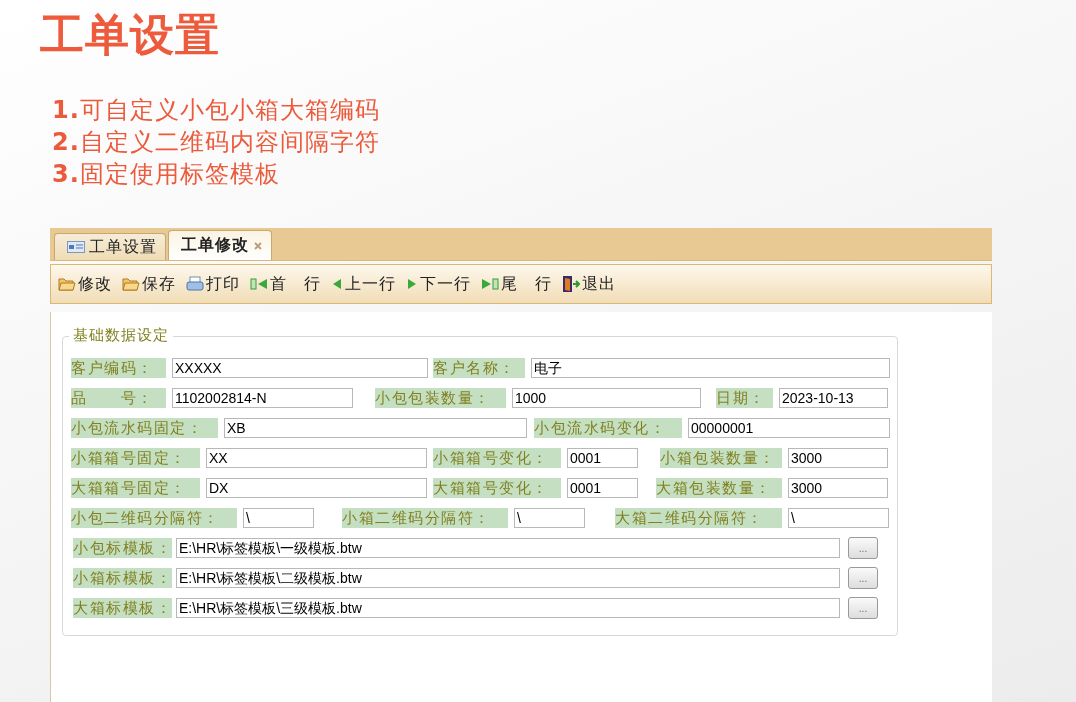  Describe the element at coordinates (363, 284) in the screenshot. I see `toolbar-button: 上一行` at that location.